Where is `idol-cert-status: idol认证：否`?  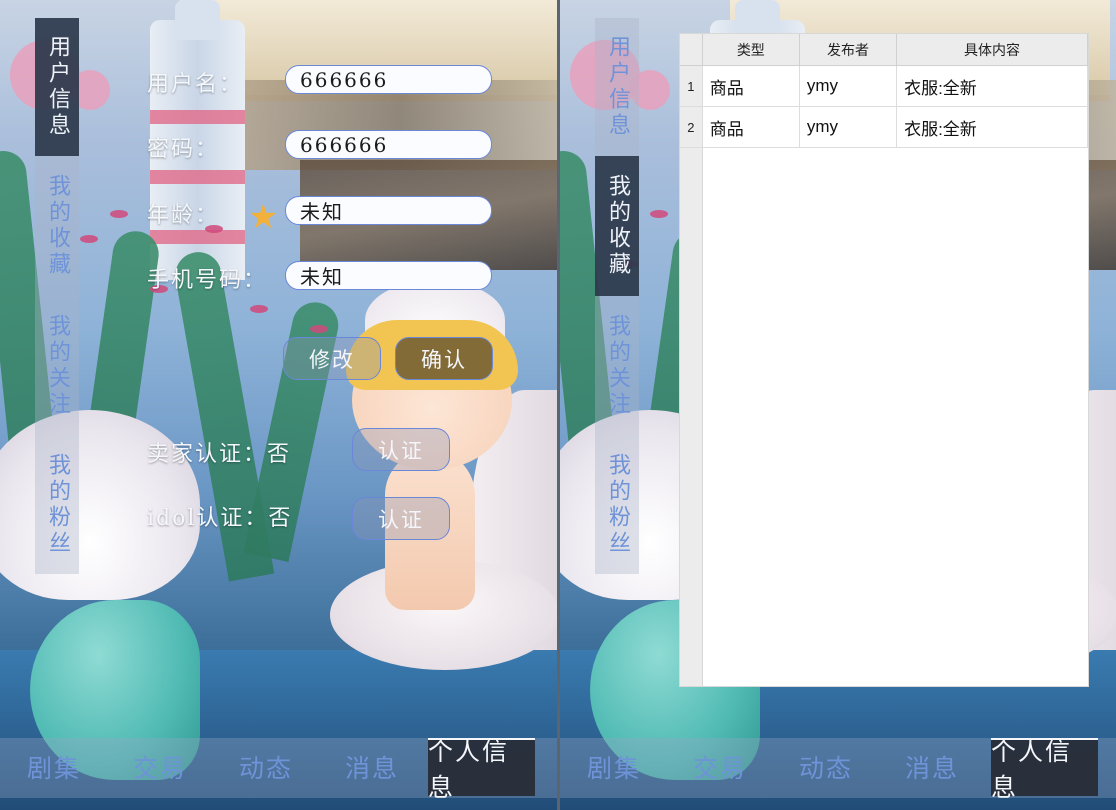
idol-cert-status: idol认证：否 is located at coordinates (220, 518).